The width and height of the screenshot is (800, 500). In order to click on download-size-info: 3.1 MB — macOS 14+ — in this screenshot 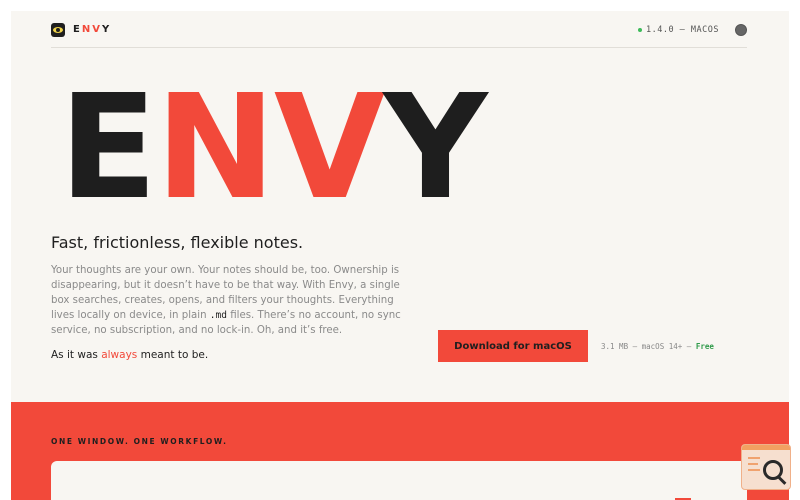, I will do `click(648, 346)`.